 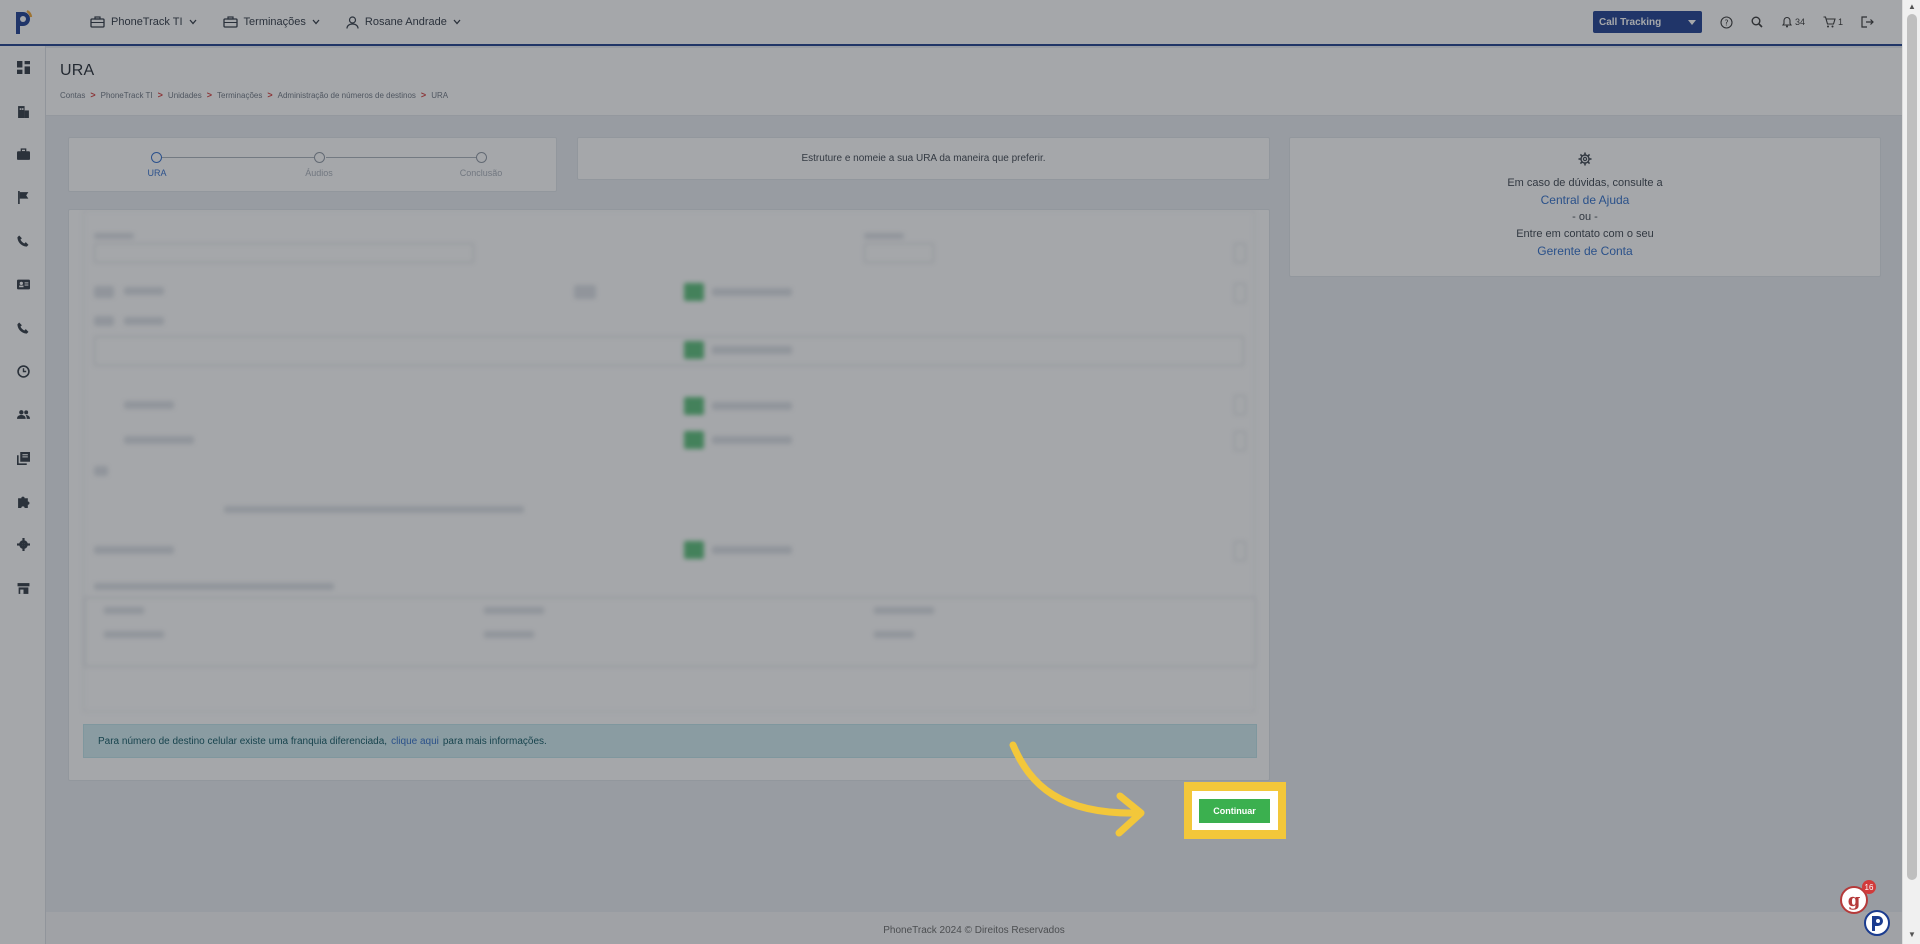 What do you see at coordinates (319, 157) in the screenshot?
I see `step-dot-audios` at bounding box center [319, 157].